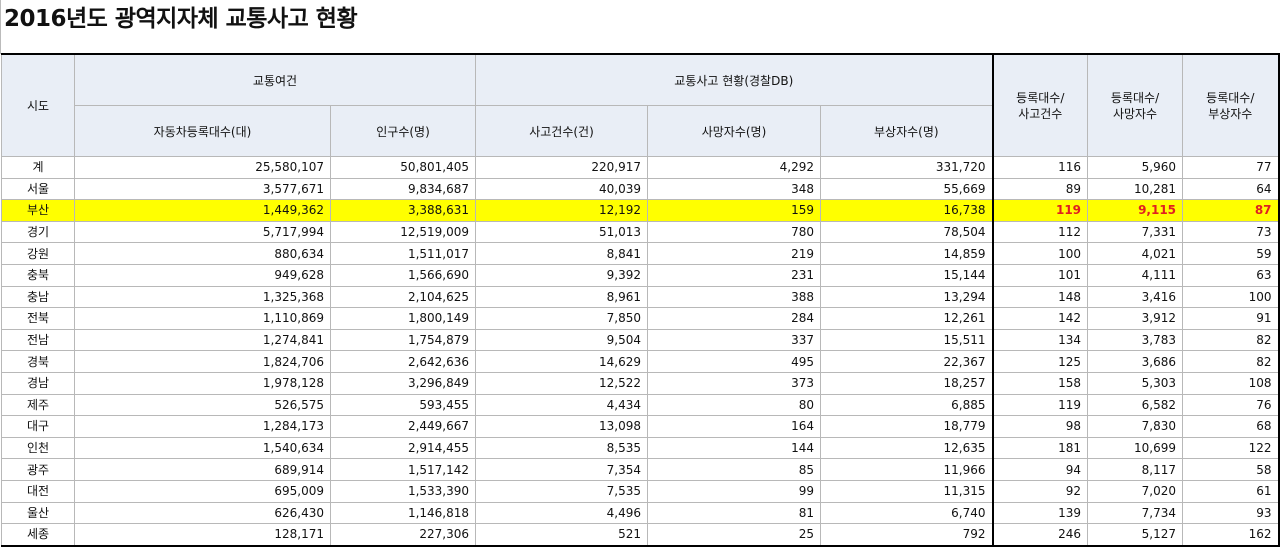 The image size is (1280, 548). I want to click on cell-sido: 울산, so click(38, 513).